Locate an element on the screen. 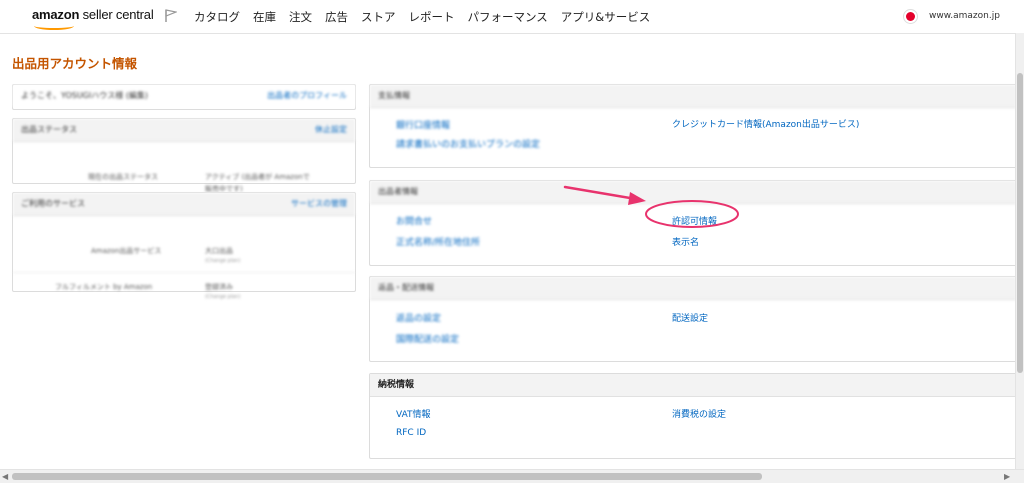 The image size is (1024, 483). manage-services-link: サービスの管理 is located at coordinates (319, 204).